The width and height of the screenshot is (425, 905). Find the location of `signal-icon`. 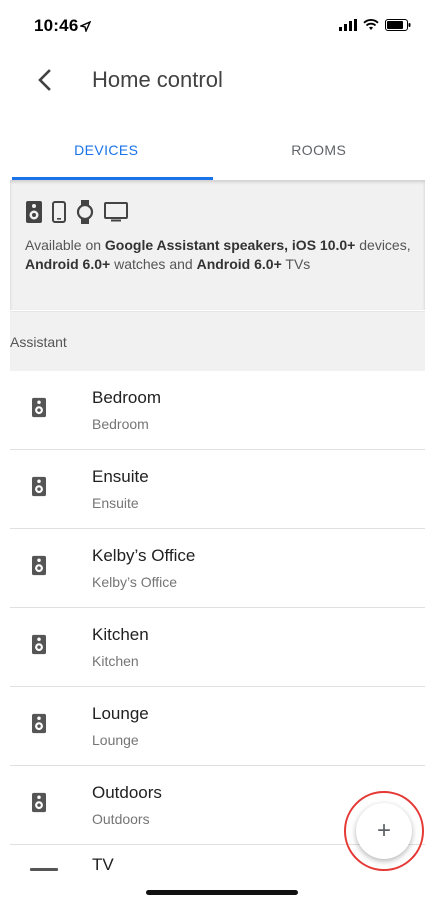

signal-icon is located at coordinates (348, 27).